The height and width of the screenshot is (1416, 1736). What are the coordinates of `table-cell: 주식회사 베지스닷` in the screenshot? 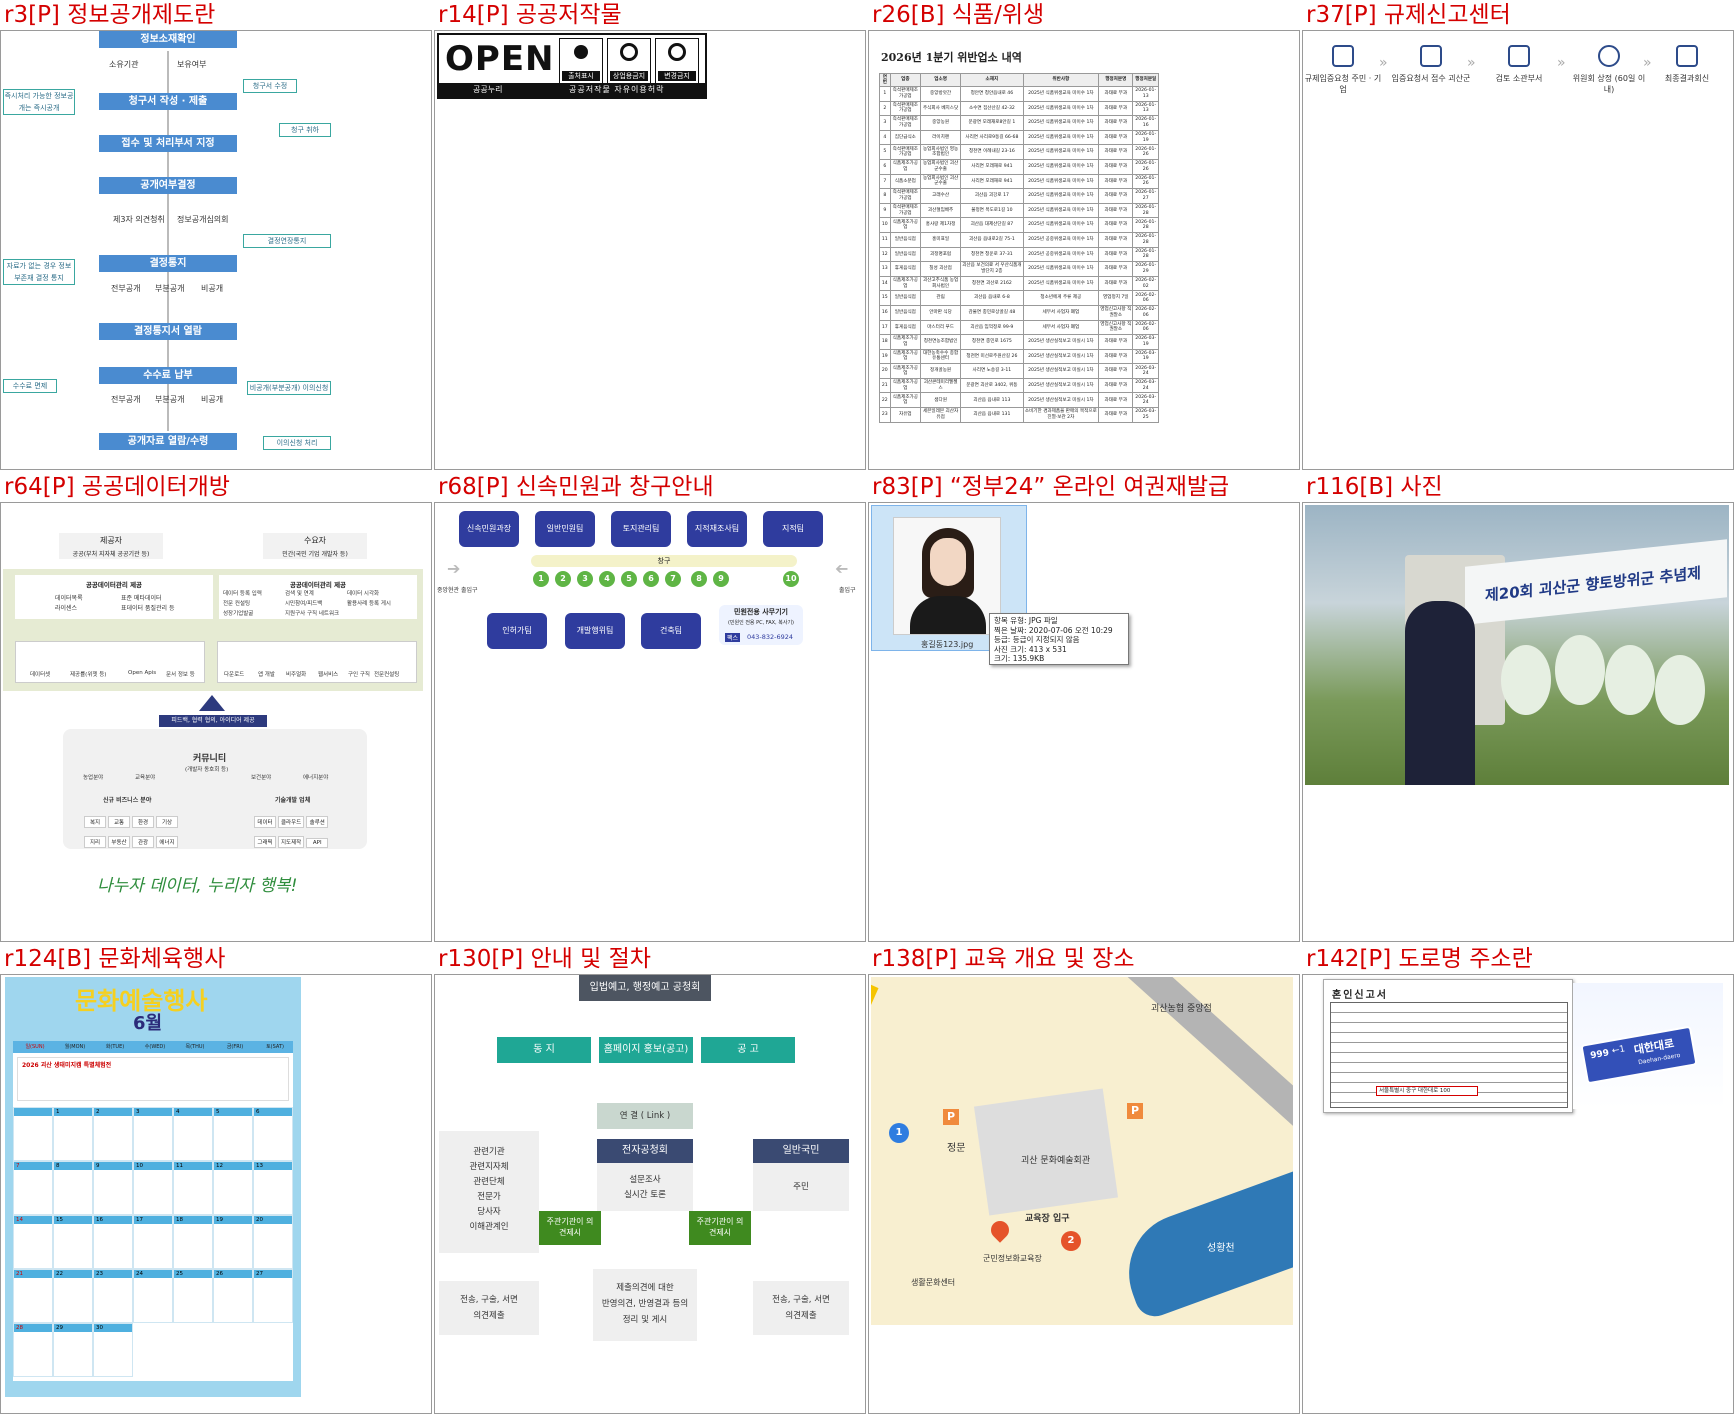 It's located at (941, 108).